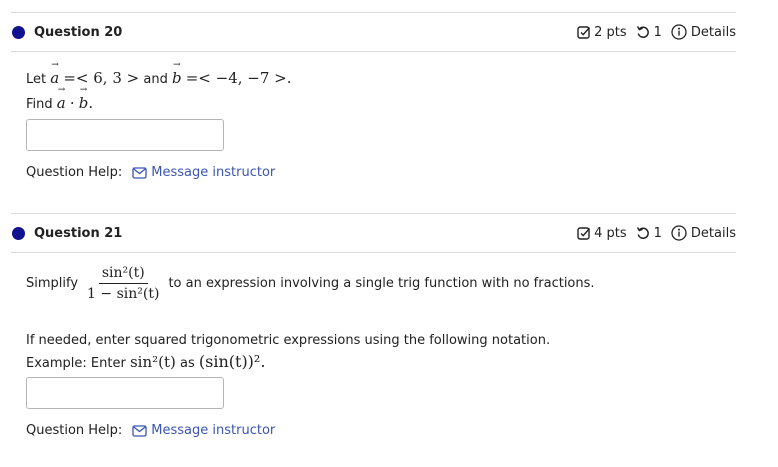  I want to click on and-text: and, so click(155, 79).